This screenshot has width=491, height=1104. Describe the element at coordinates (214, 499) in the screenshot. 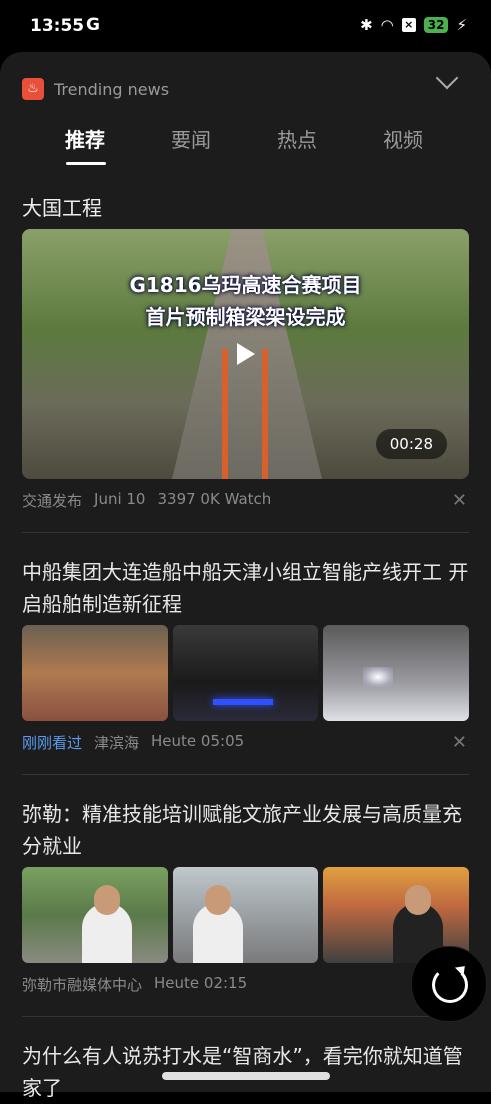

I see `video-views: 3397 0K Watch` at that location.